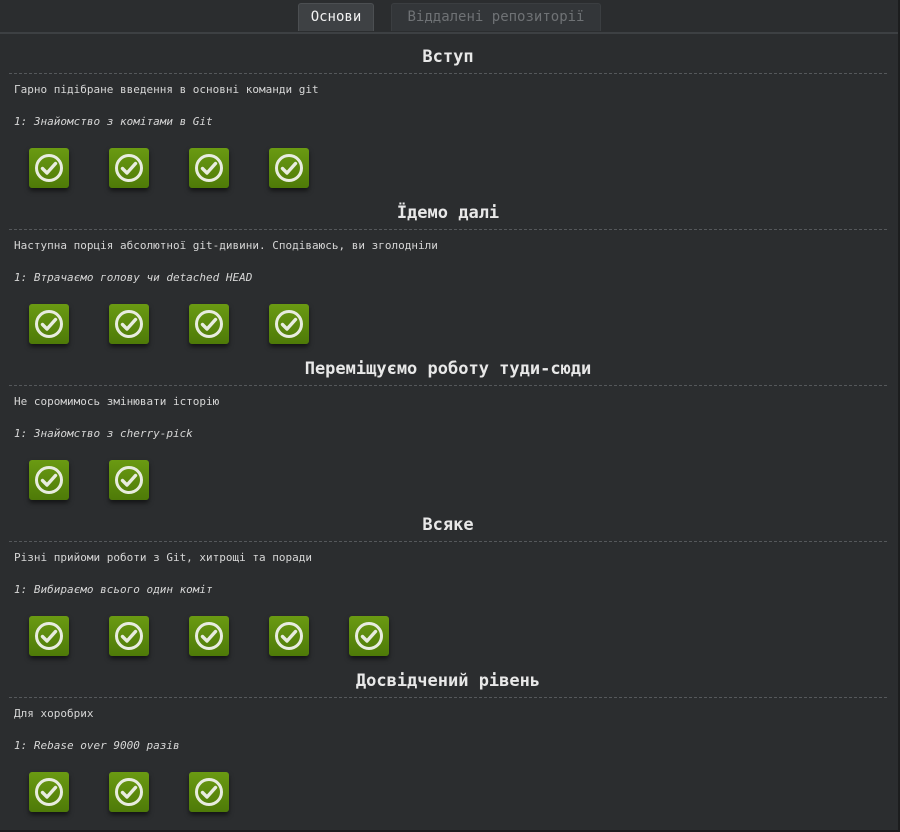 The height and width of the screenshot is (832, 900). What do you see at coordinates (448, 526) in the screenshot?
I see `section-title: Всяке` at bounding box center [448, 526].